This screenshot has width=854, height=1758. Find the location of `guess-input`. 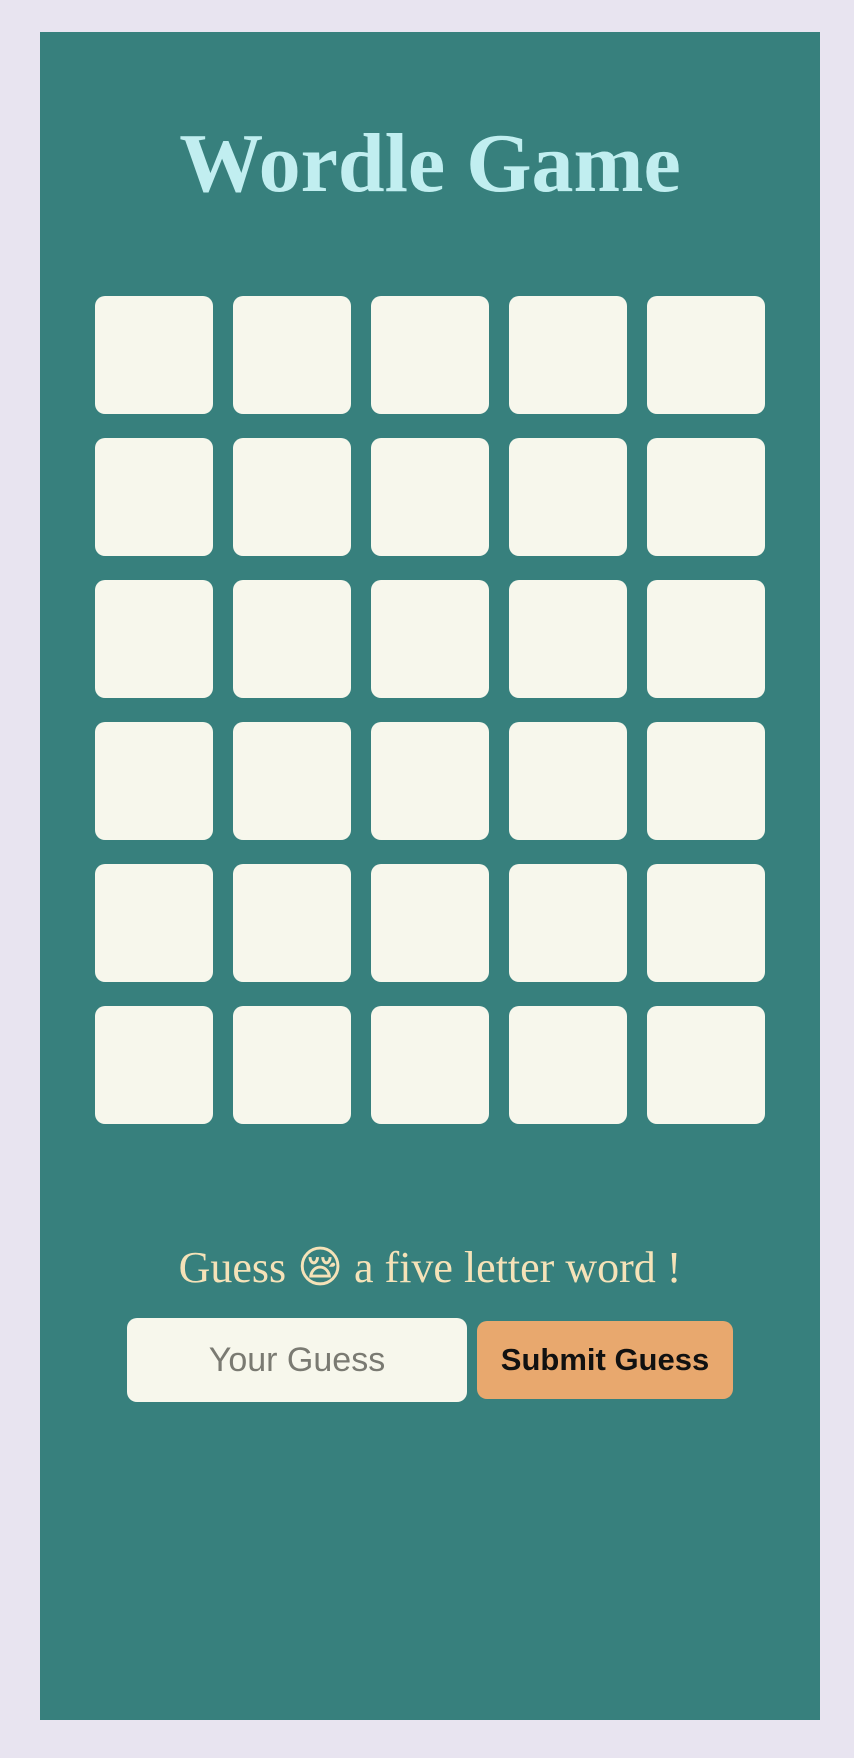

guess-input is located at coordinates (297, 1360).